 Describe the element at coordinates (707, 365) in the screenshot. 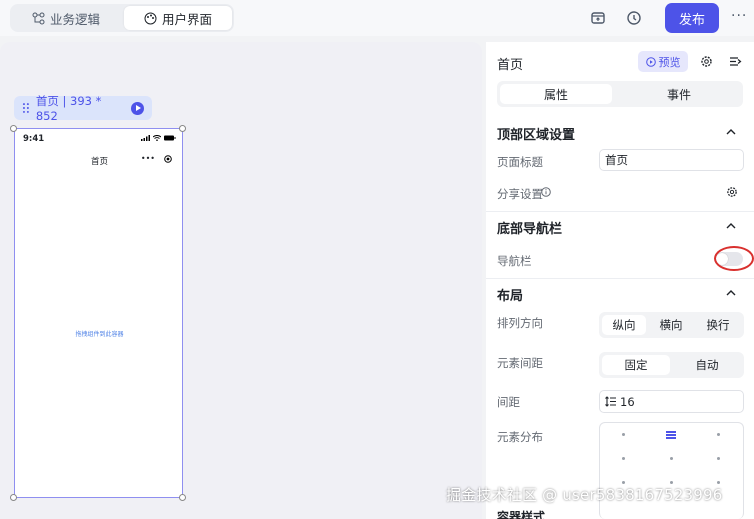

I see `spacing-auto: 自动` at that location.